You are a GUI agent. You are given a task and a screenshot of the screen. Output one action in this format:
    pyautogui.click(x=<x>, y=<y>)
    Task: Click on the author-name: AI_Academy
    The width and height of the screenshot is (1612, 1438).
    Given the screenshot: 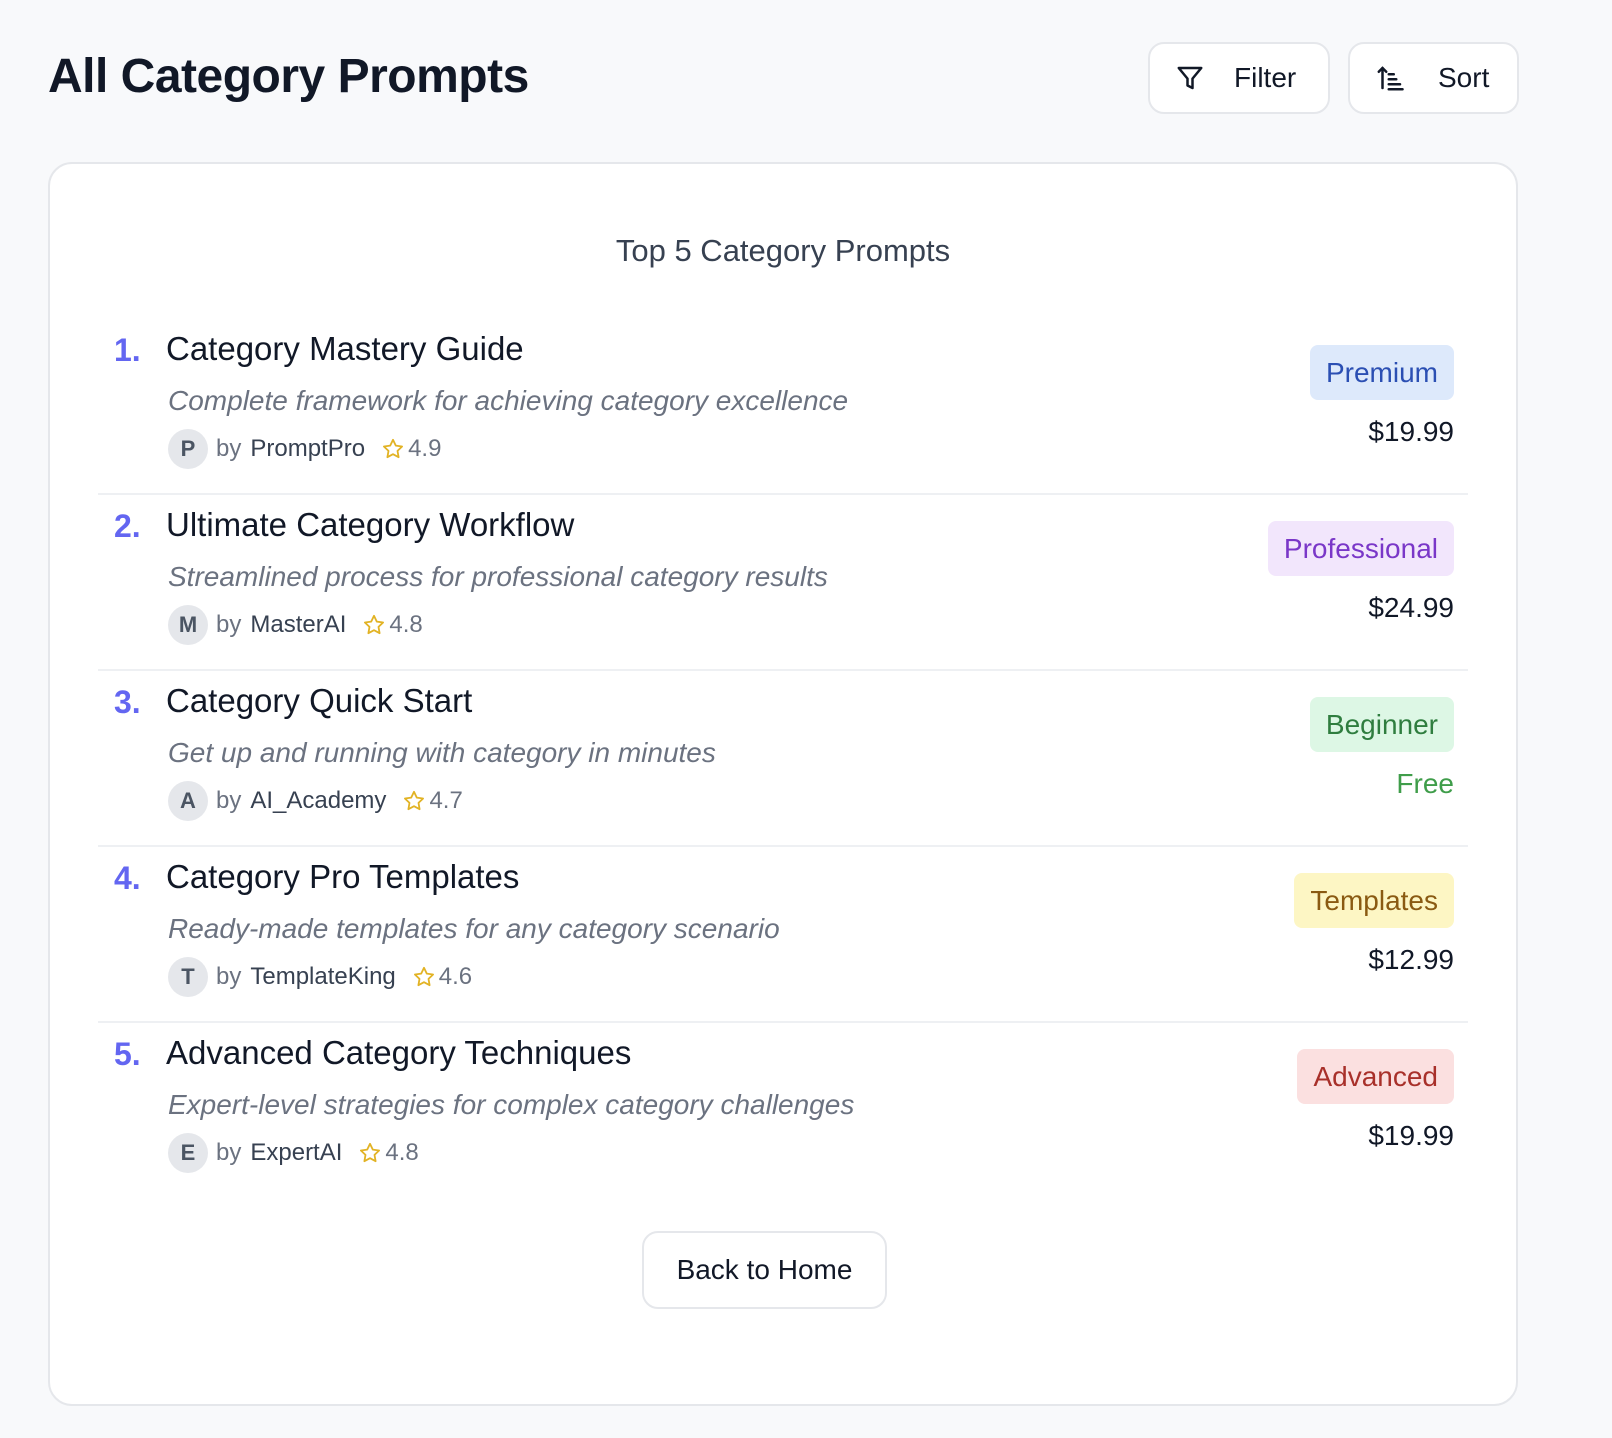 What is the action you would take?
    pyautogui.click(x=318, y=801)
    